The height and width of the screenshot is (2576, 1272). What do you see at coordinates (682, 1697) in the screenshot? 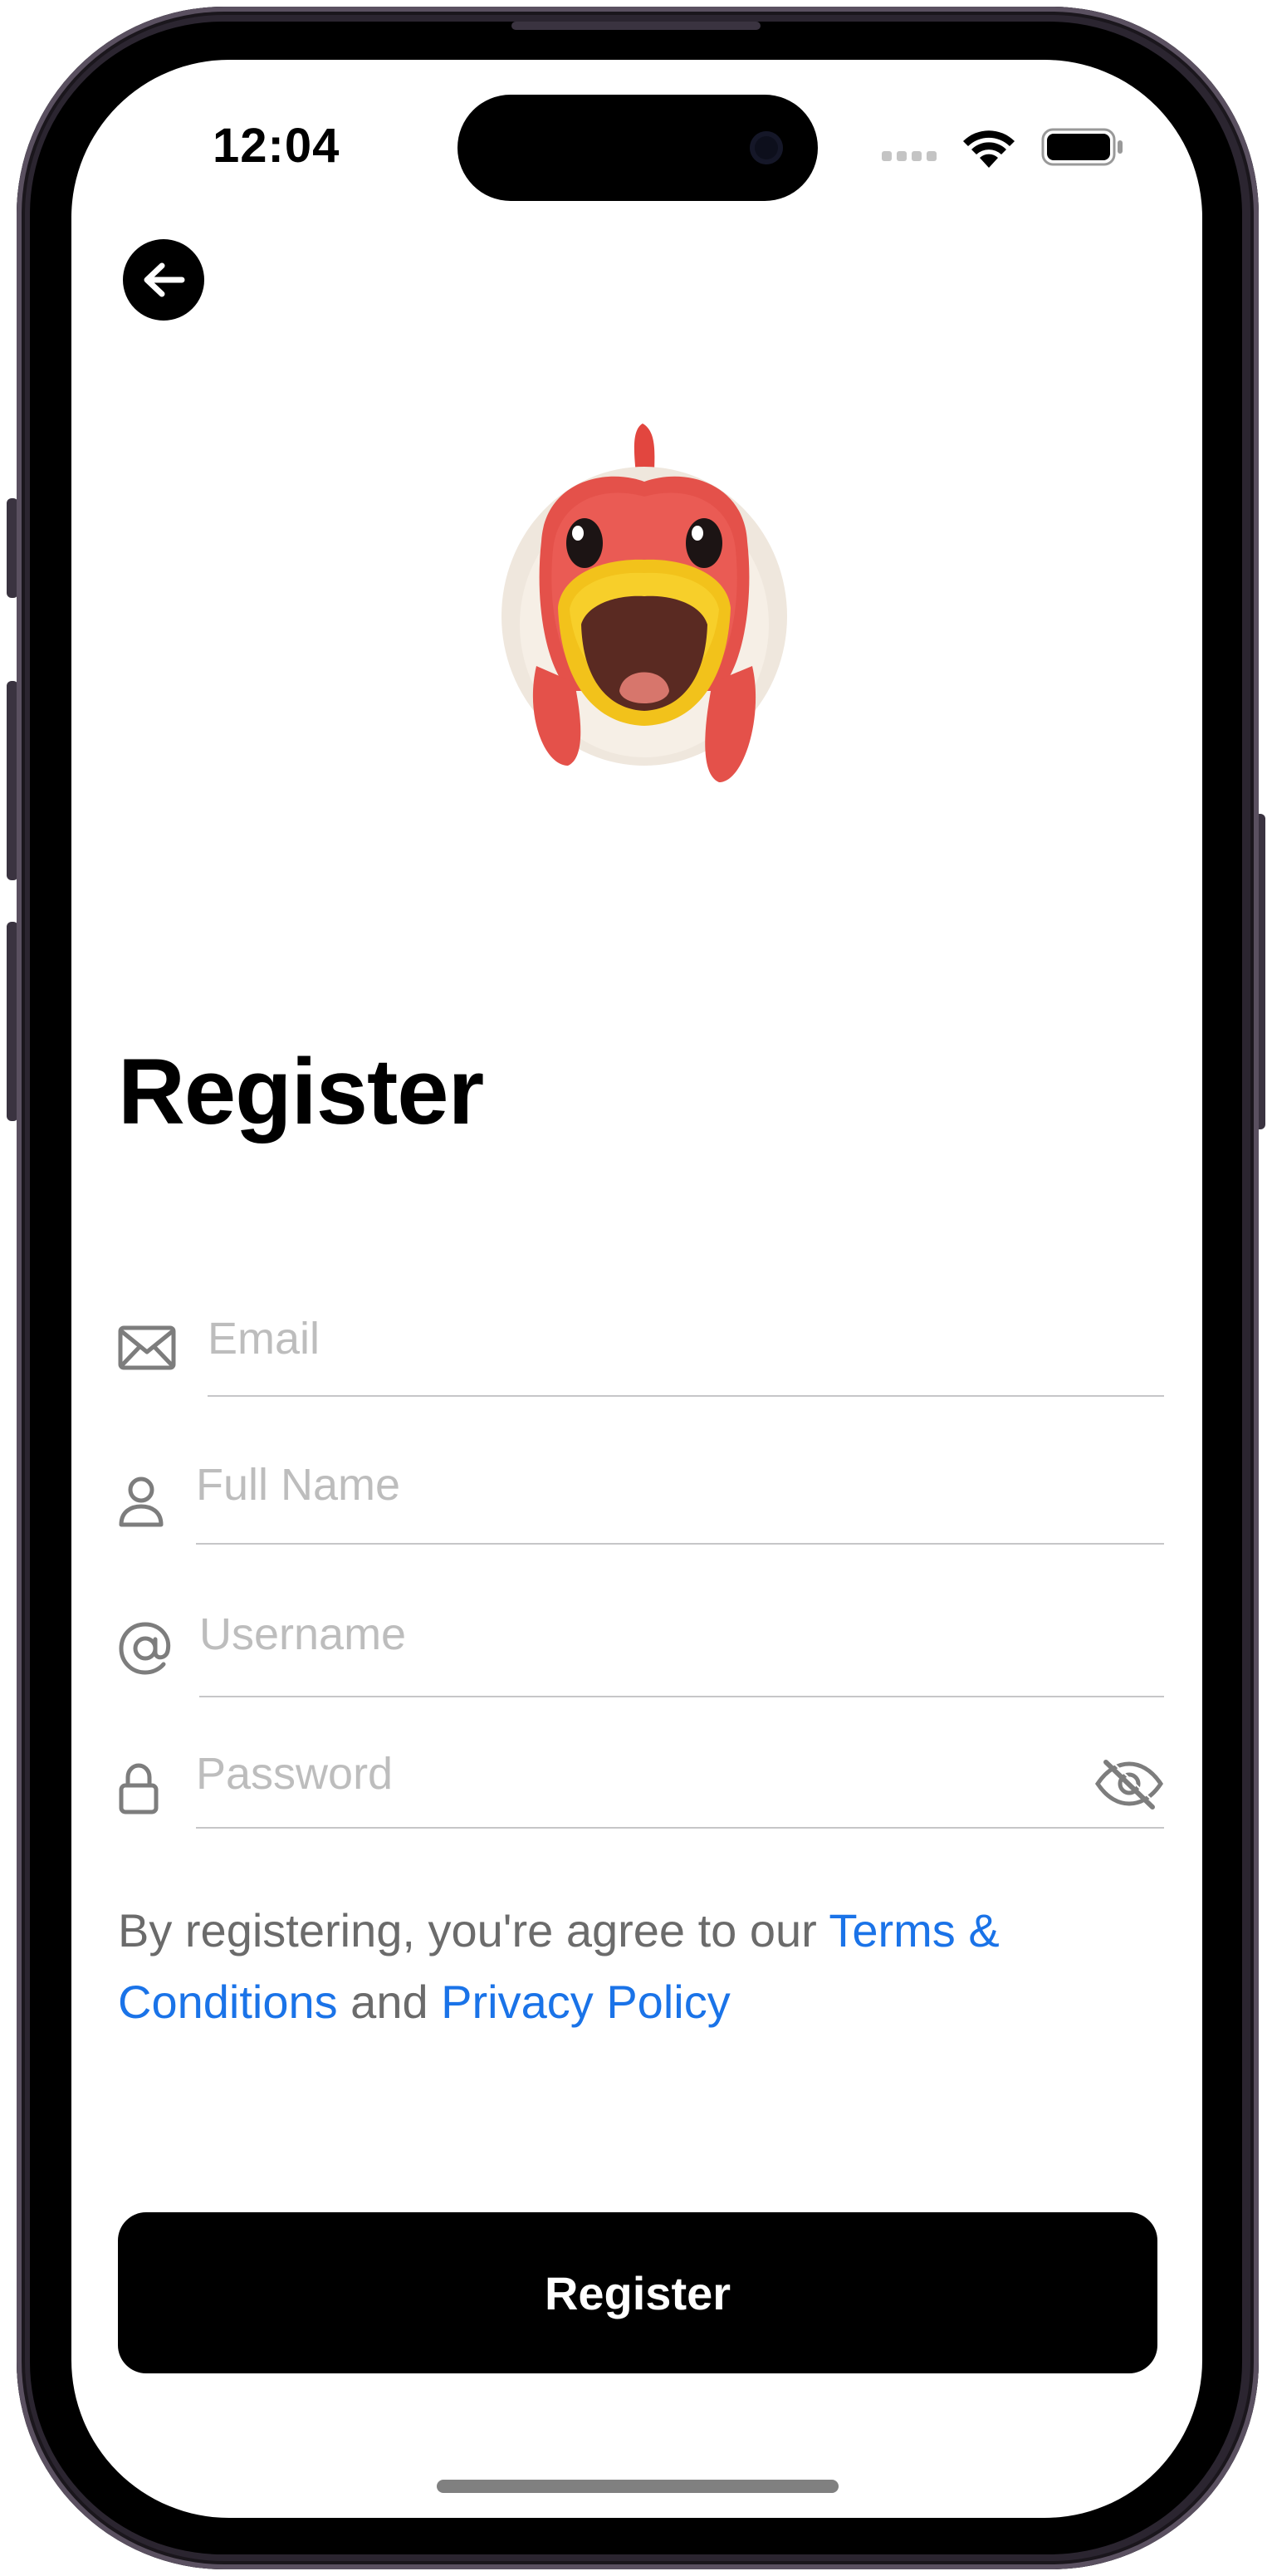
I see `username-underline` at bounding box center [682, 1697].